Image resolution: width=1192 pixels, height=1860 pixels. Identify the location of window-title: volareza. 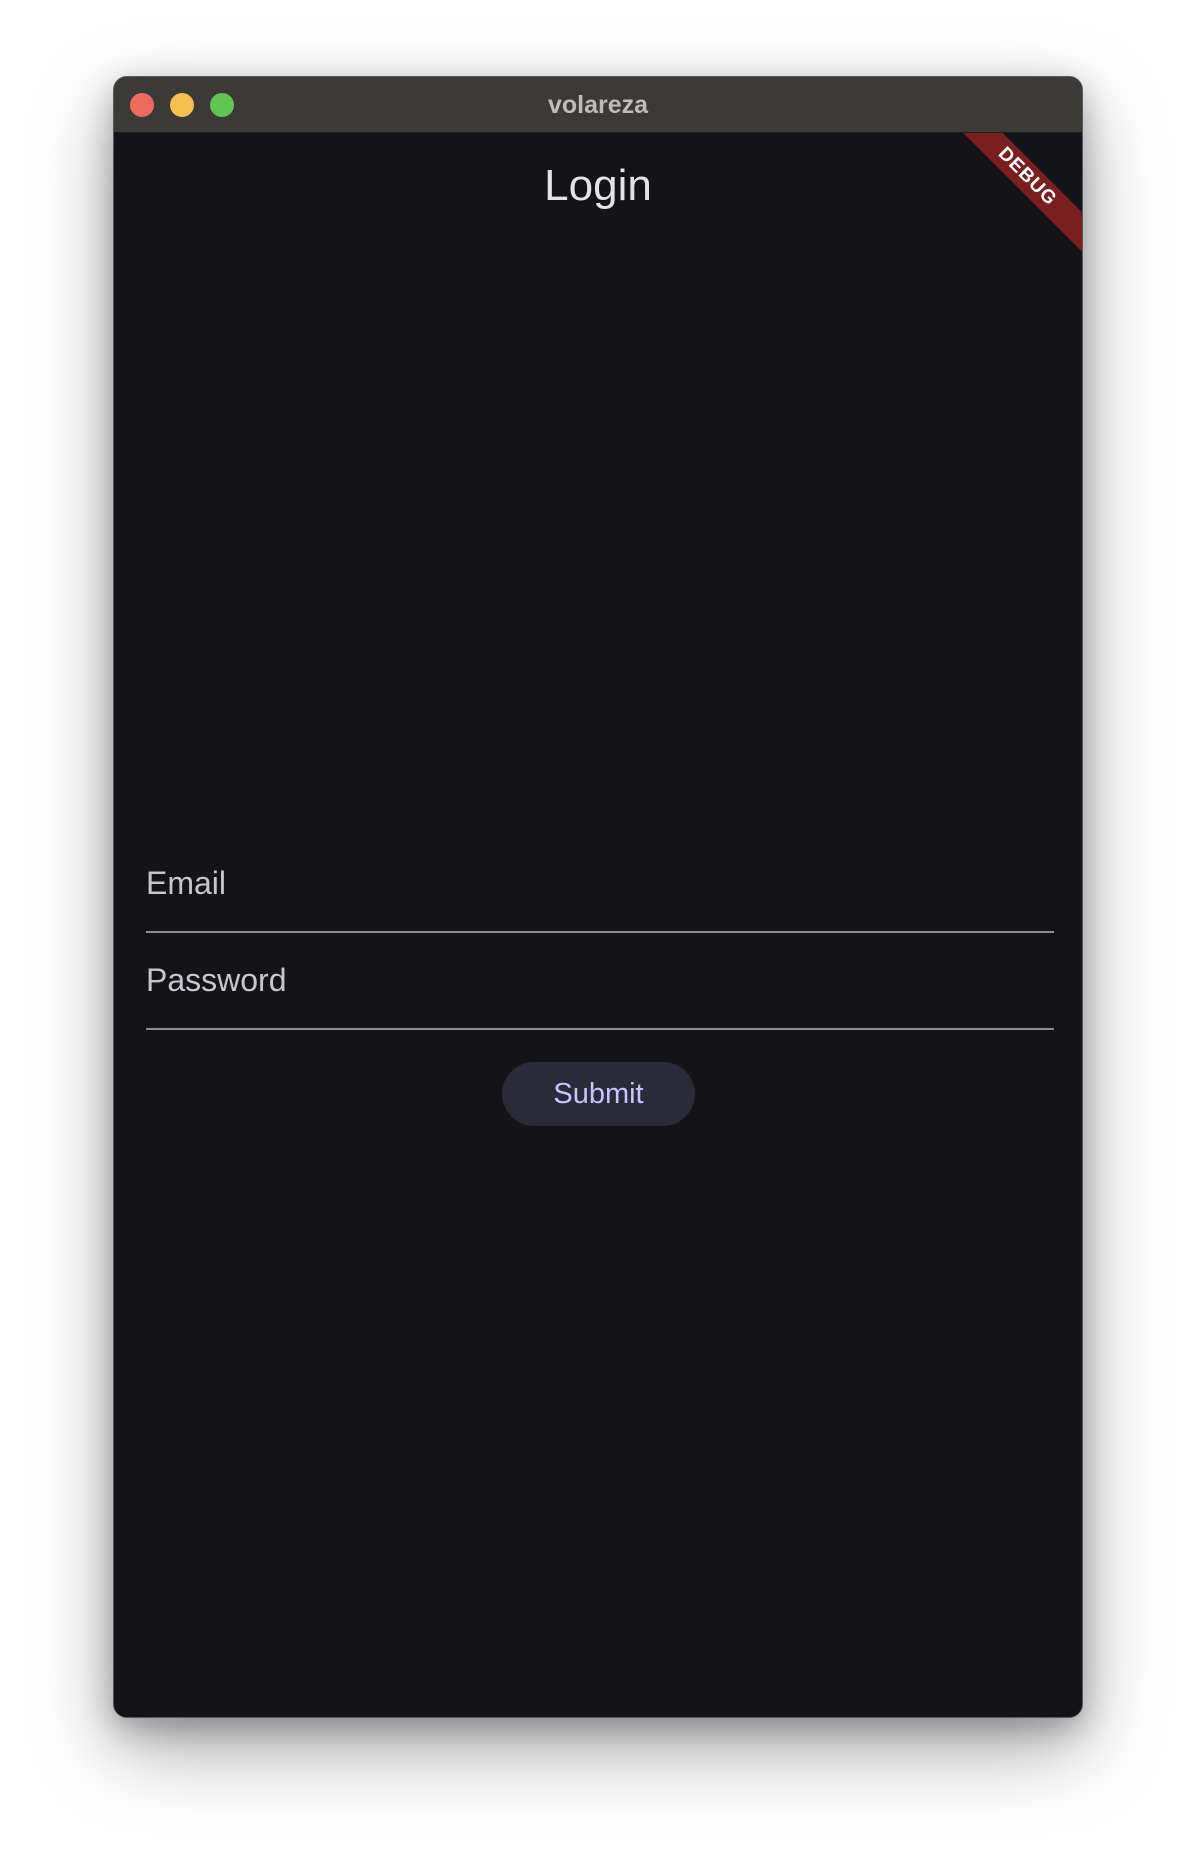
(598, 105).